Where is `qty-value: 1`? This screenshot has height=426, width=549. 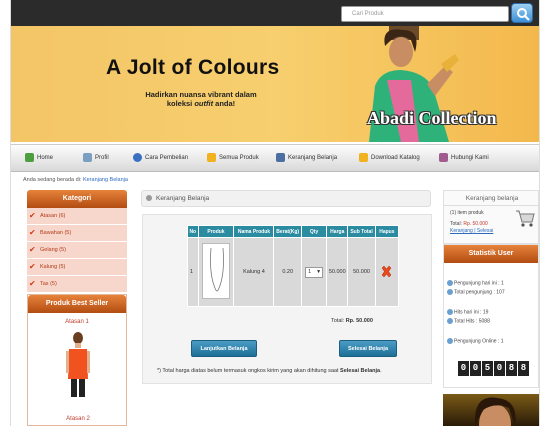 qty-value: 1 is located at coordinates (310, 271).